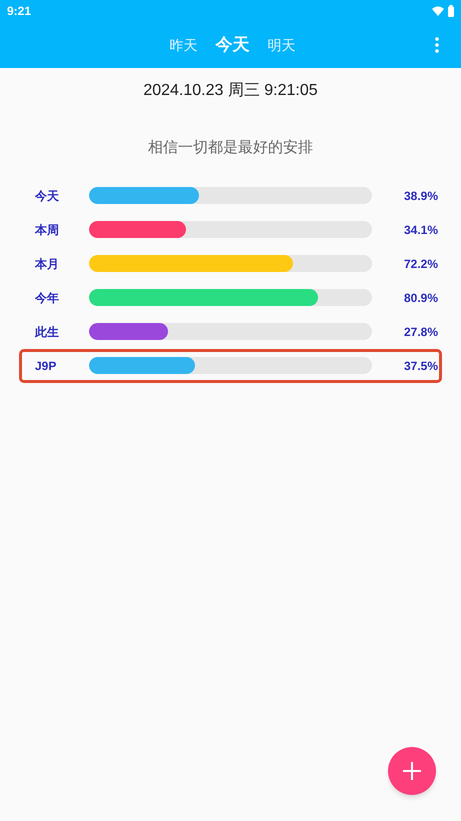 The width and height of the screenshot is (461, 821). I want to click on wifi-icon, so click(438, 11).